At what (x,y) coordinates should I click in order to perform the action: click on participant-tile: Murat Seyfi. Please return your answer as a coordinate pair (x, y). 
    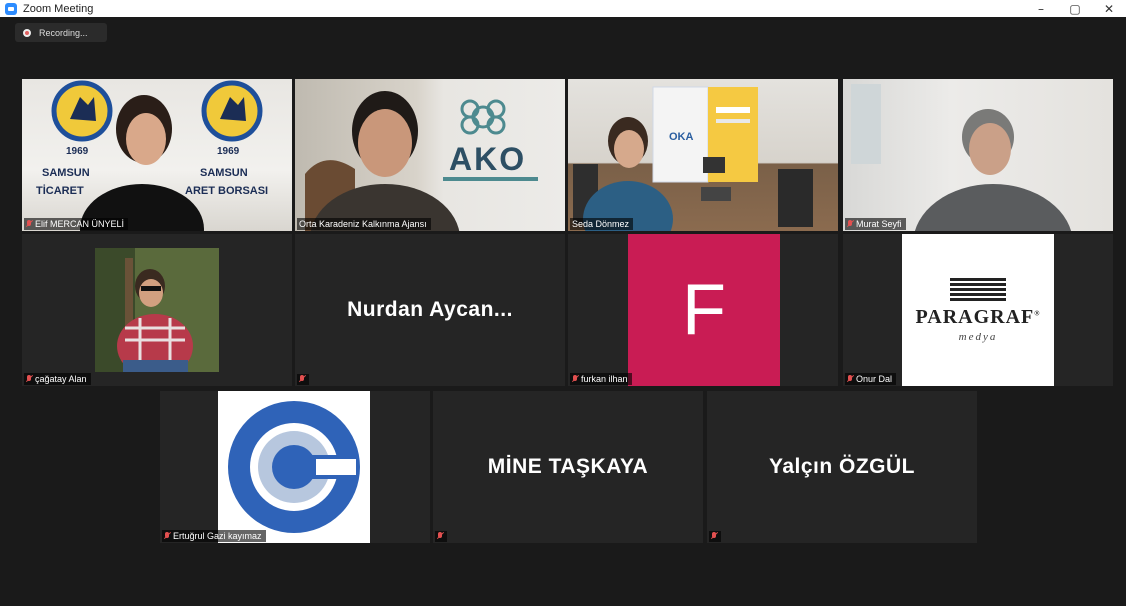
    Looking at the image, I should click on (978, 155).